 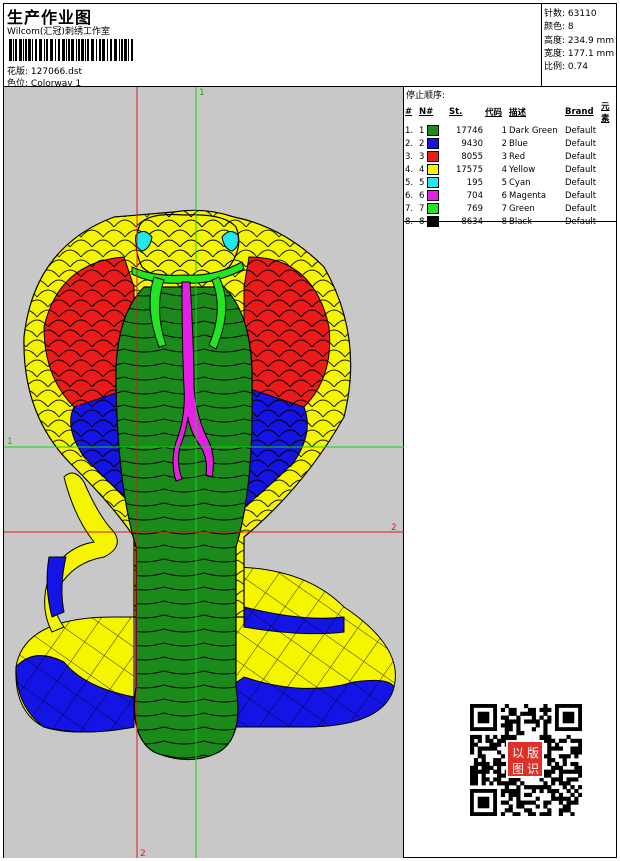 What do you see at coordinates (533, 753) in the screenshot?
I see `stamp-char: 版` at bounding box center [533, 753].